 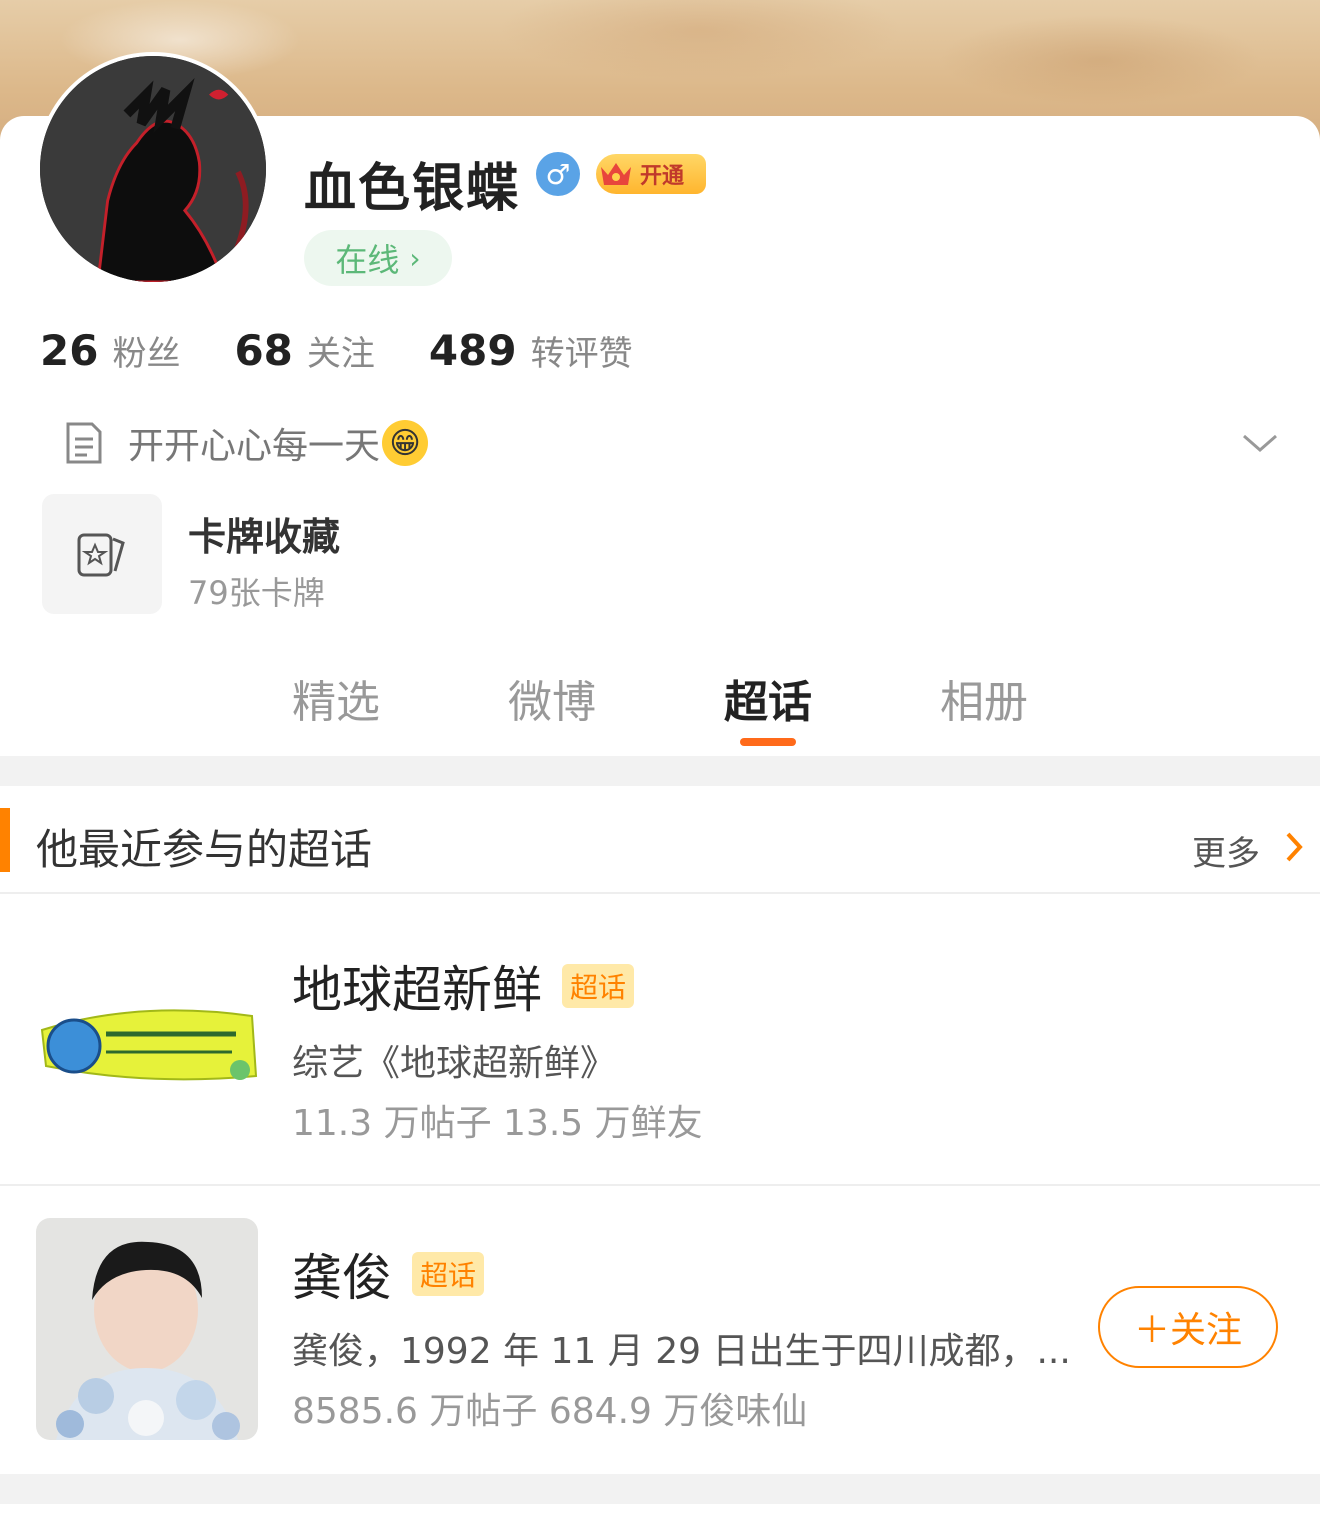 What do you see at coordinates (1294, 847) in the screenshot?
I see `chevron-right-icon` at bounding box center [1294, 847].